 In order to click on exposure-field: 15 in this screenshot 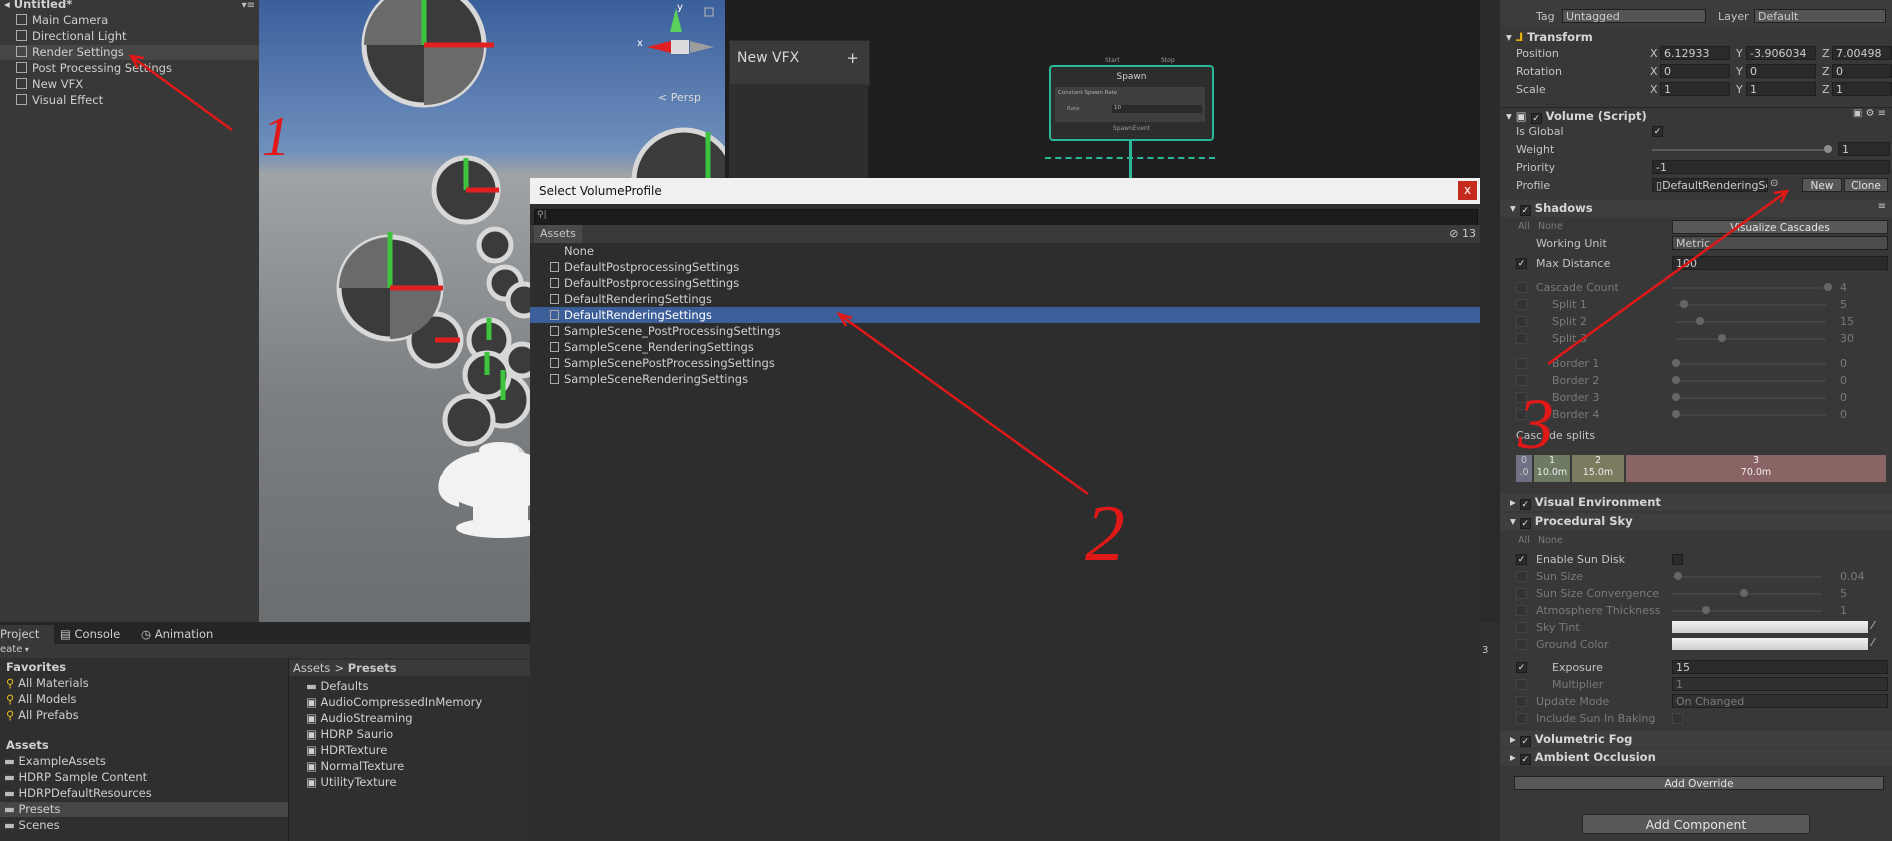, I will do `click(1780, 667)`.